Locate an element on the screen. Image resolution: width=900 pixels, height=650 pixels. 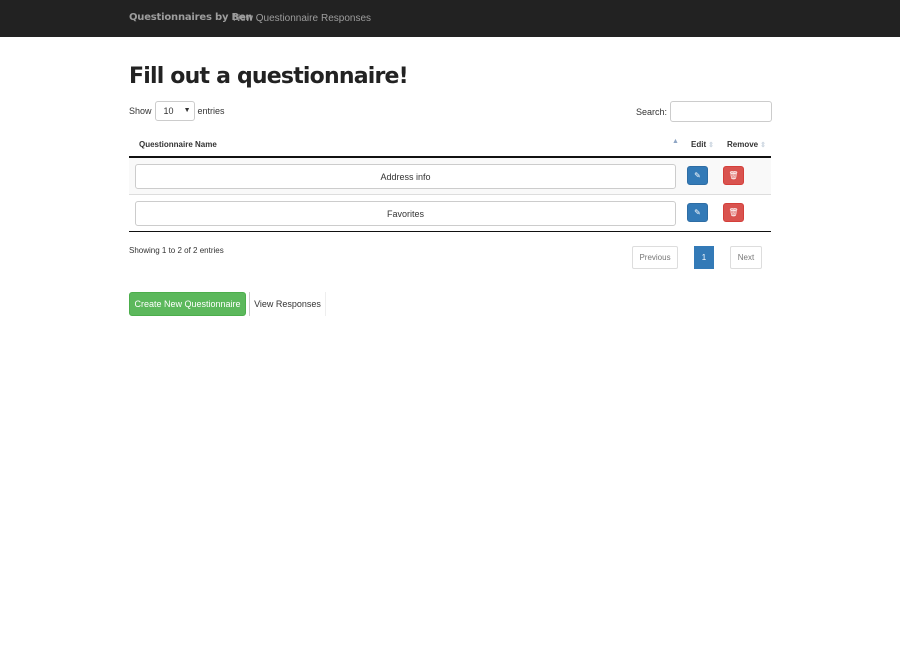
view-responses-button: View Responses is located at coordinates (287, 304).